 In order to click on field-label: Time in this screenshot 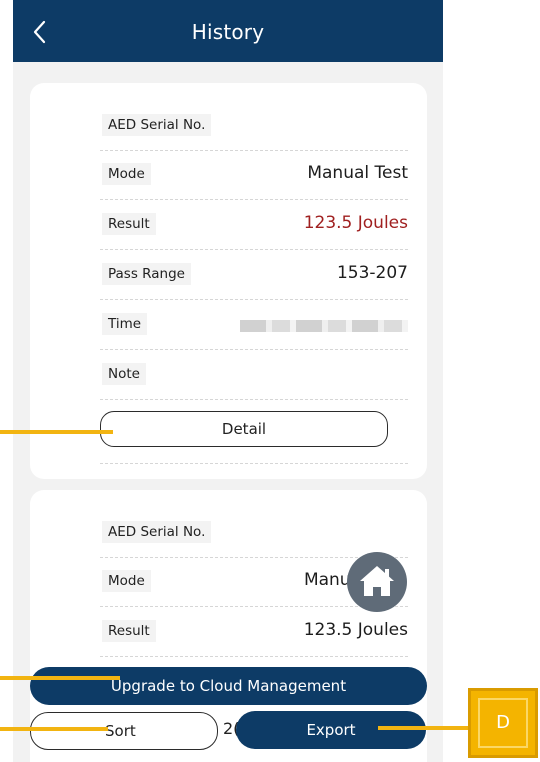, I will do `click(125, 324)`.